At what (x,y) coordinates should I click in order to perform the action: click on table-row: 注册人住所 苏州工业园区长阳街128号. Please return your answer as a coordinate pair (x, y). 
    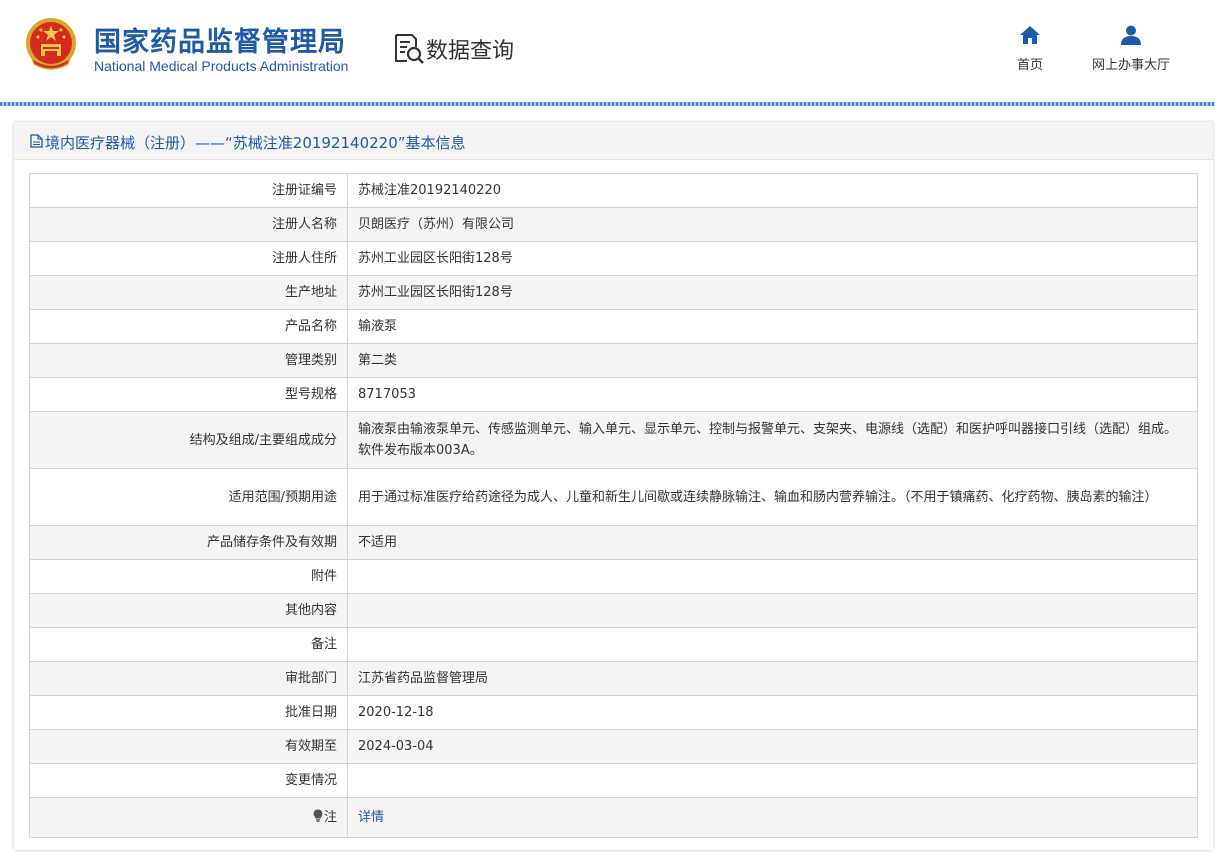
    Looking at the image, I should click on (613, 258).